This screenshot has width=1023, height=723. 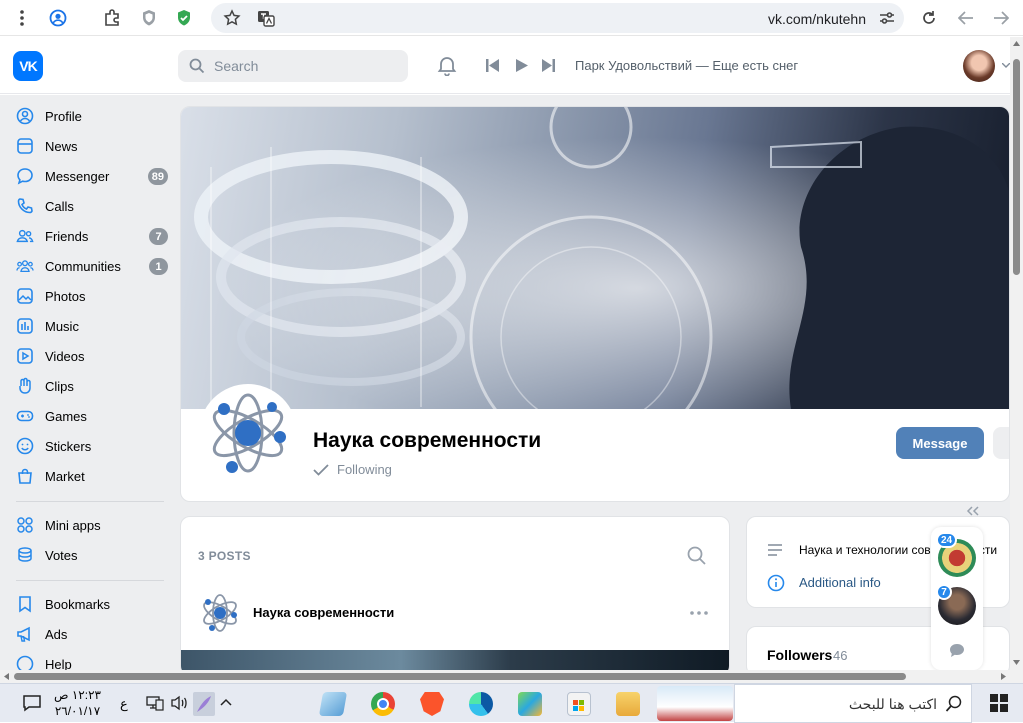 I want to click on sidebar-item-clips: Clips, so click(x=92, y=386).